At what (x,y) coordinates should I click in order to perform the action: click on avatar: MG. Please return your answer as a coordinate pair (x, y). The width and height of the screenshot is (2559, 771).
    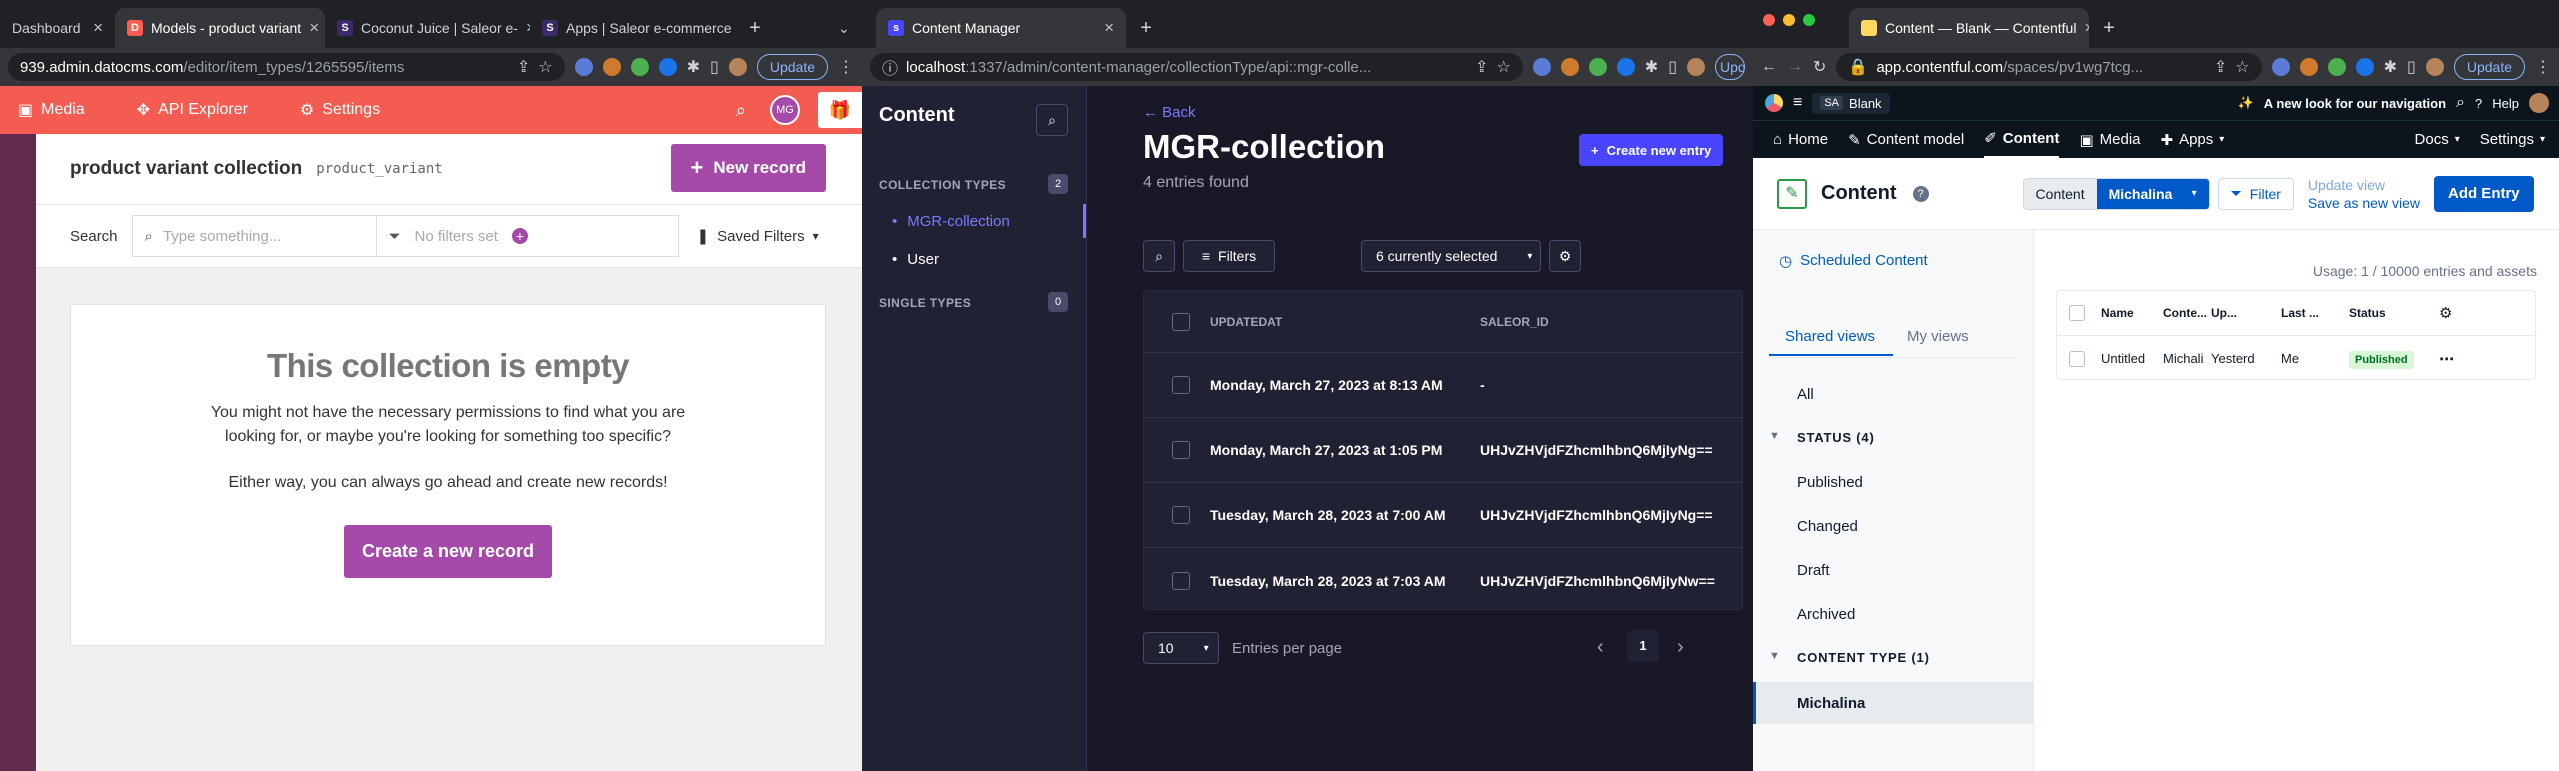
    Looking at the image, I should click on (785, 110).